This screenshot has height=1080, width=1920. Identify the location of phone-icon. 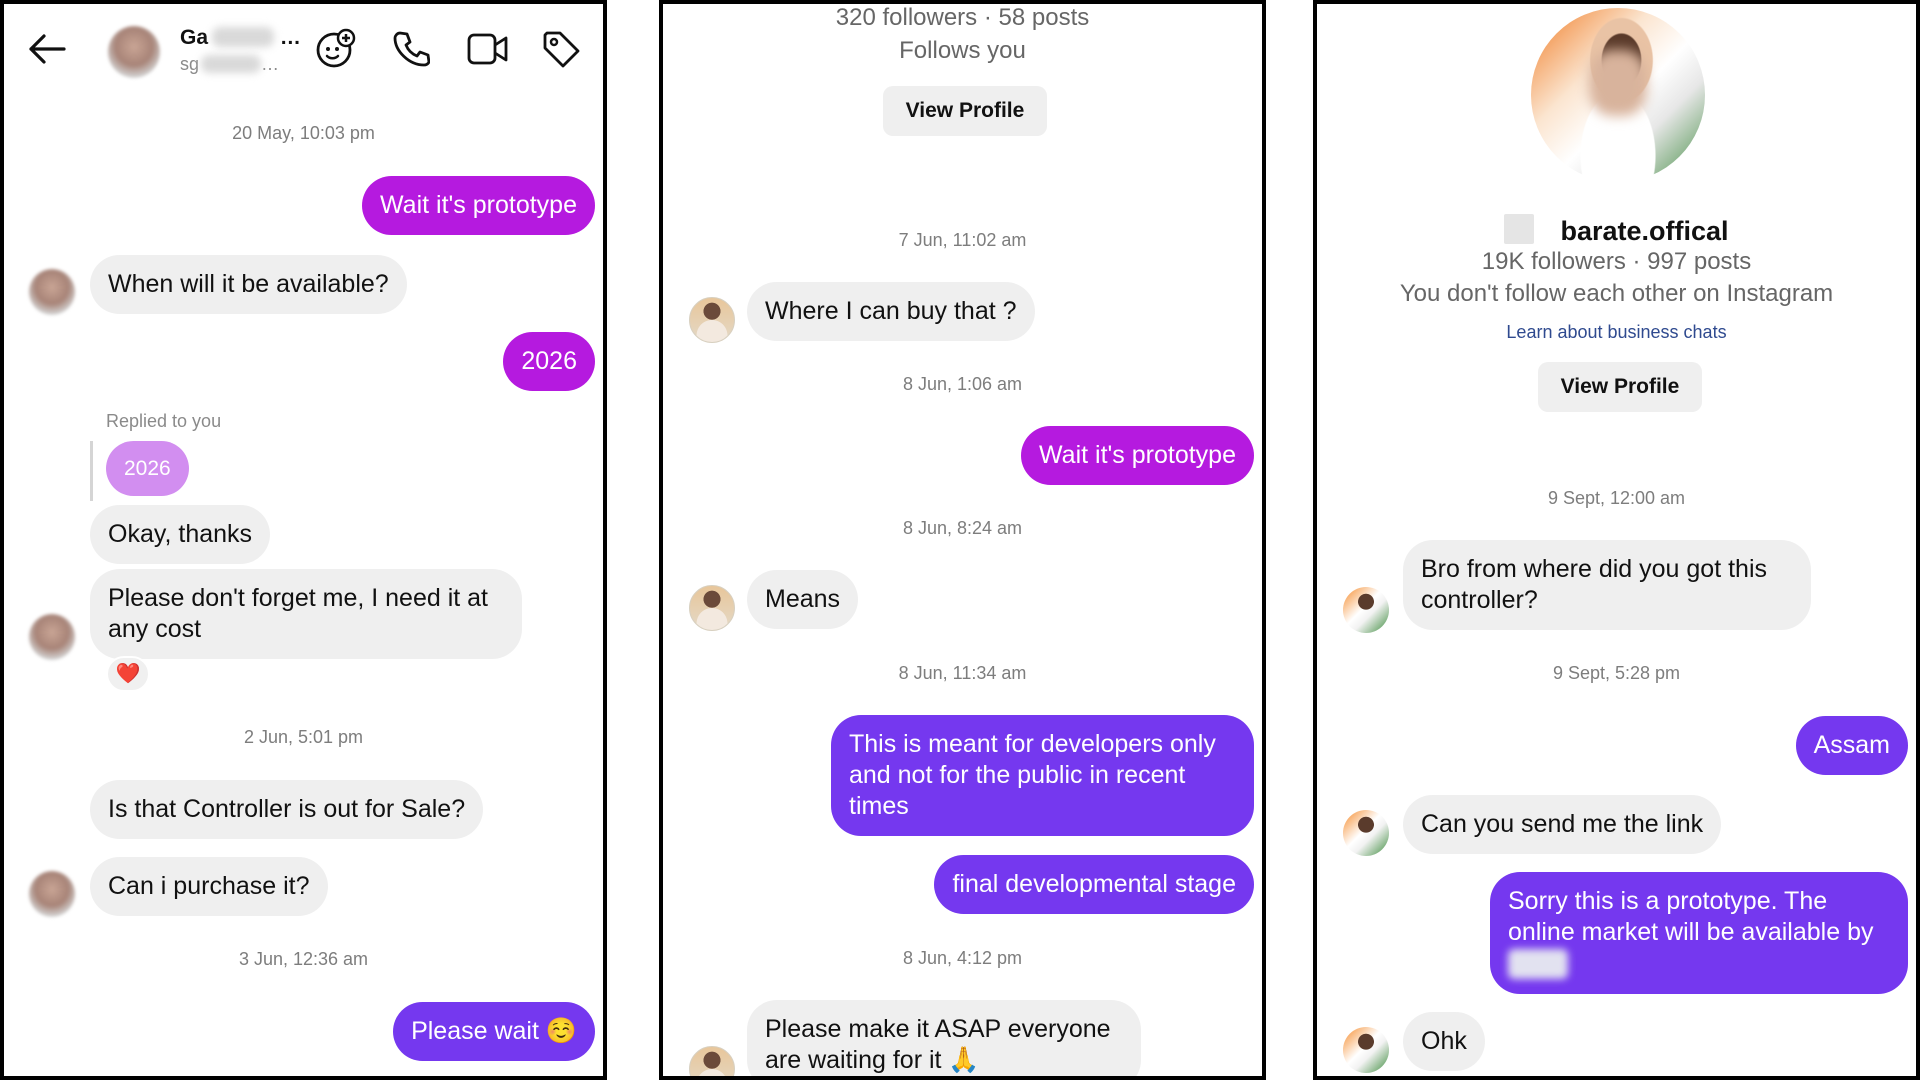
(411, 49).